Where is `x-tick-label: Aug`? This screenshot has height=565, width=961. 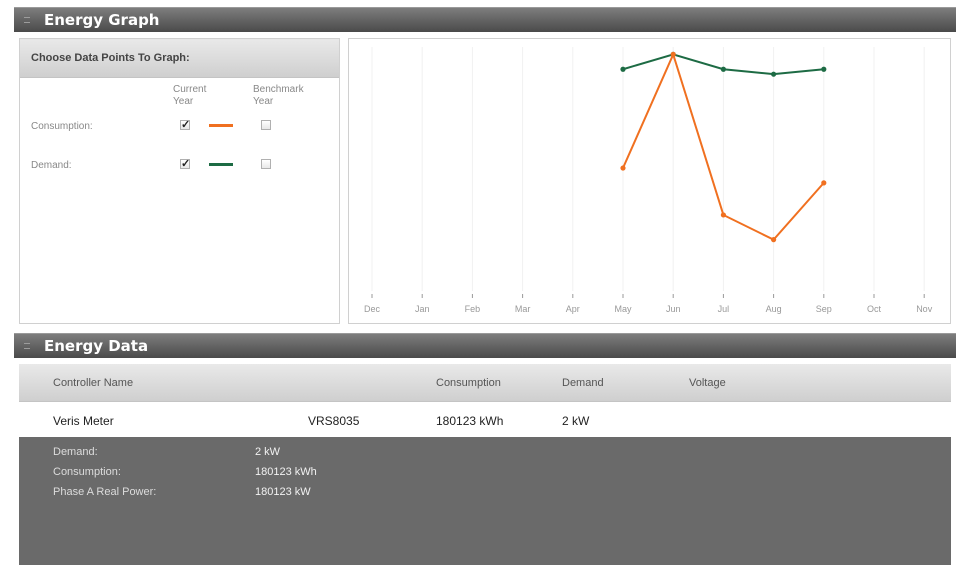
x-tick-label: Aug is located at coordinates (774, 309).